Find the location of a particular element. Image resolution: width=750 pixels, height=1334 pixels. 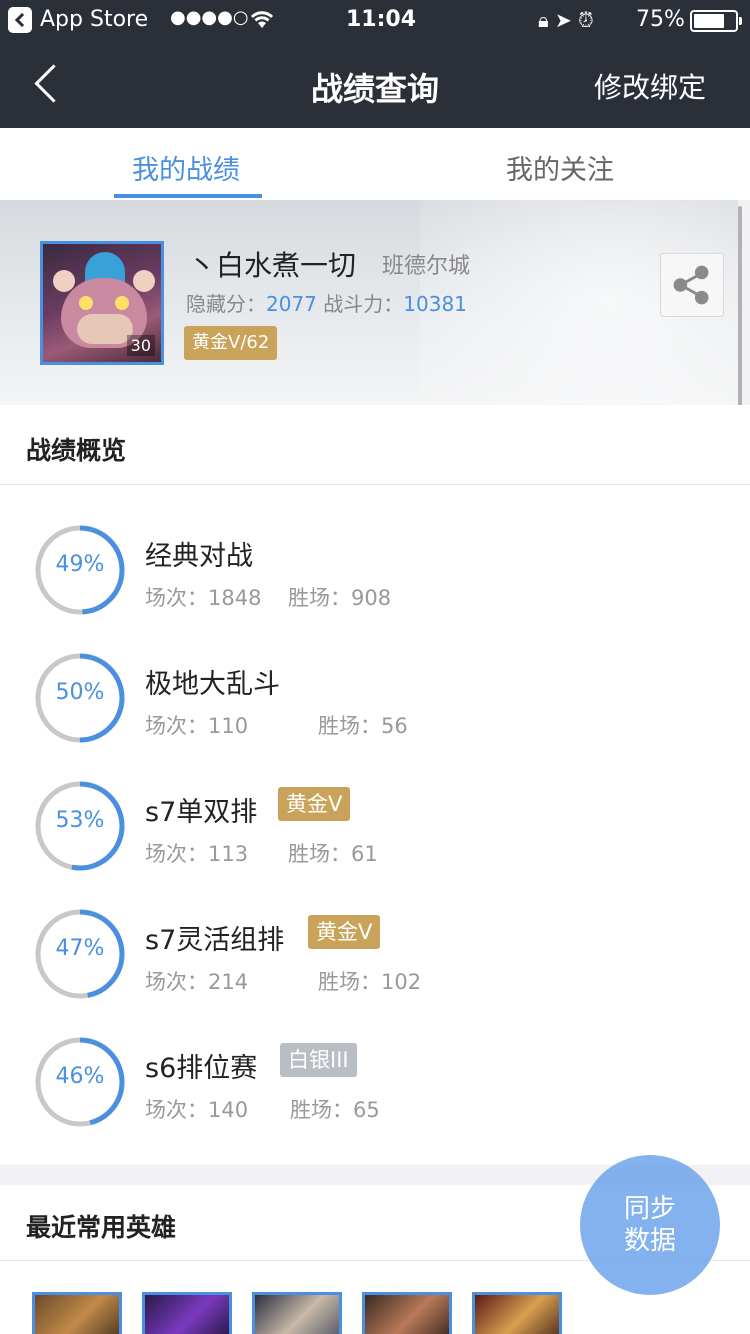

win-rate-label: 50% is located at coordinates (80, 692).